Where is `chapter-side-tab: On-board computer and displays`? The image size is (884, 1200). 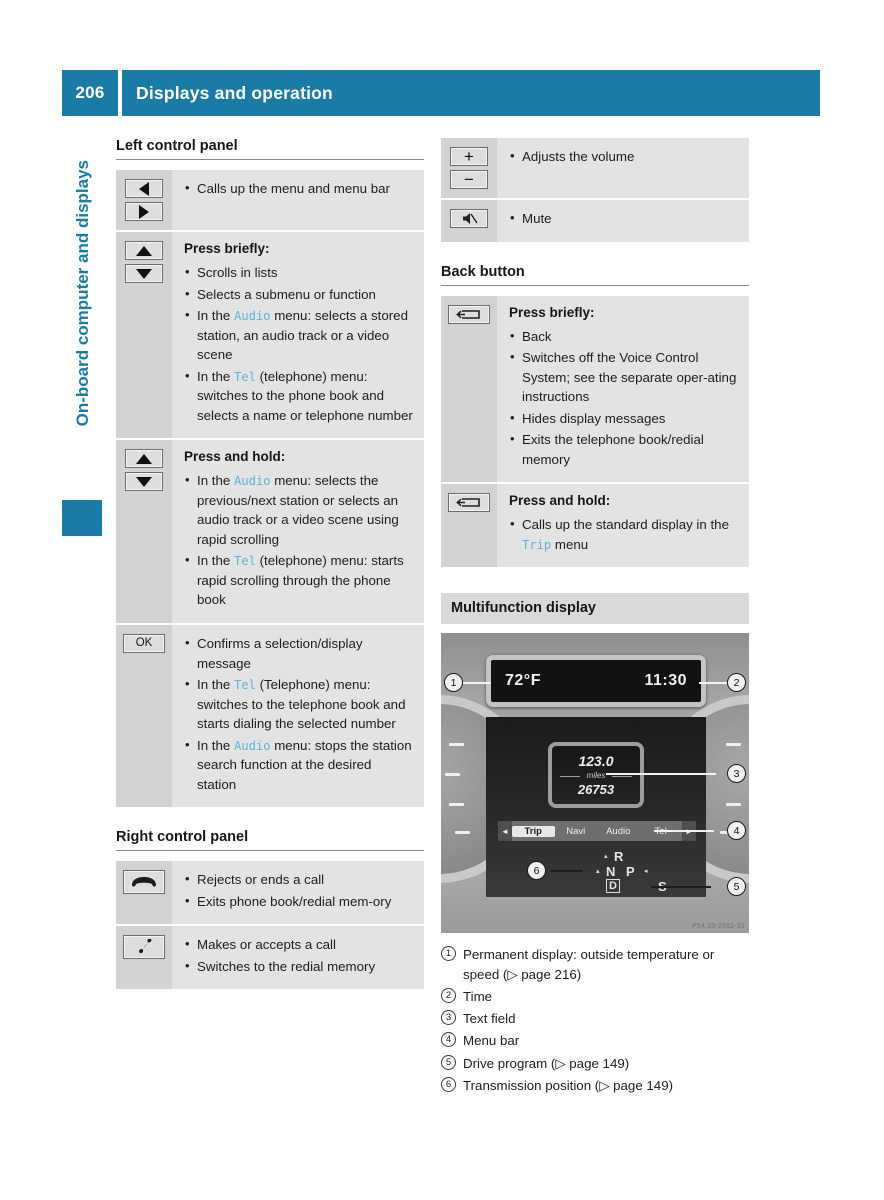
chapter-side-tab: On-board computer and displays is located at coordinates (82, 350).